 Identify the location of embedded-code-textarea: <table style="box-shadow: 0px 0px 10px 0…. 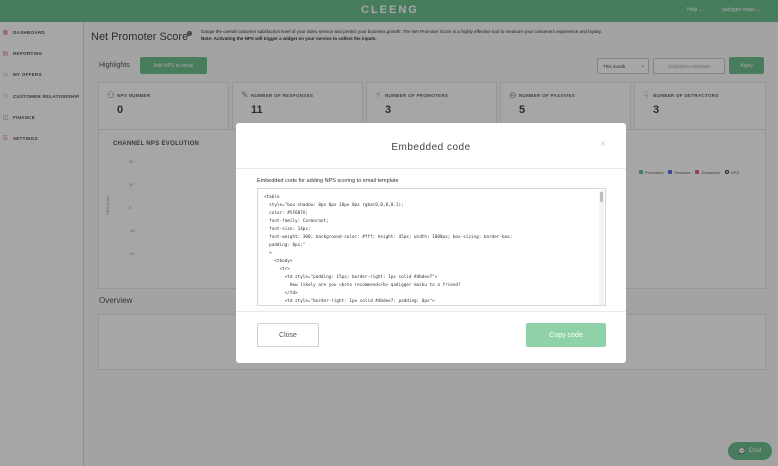
(431, 247).